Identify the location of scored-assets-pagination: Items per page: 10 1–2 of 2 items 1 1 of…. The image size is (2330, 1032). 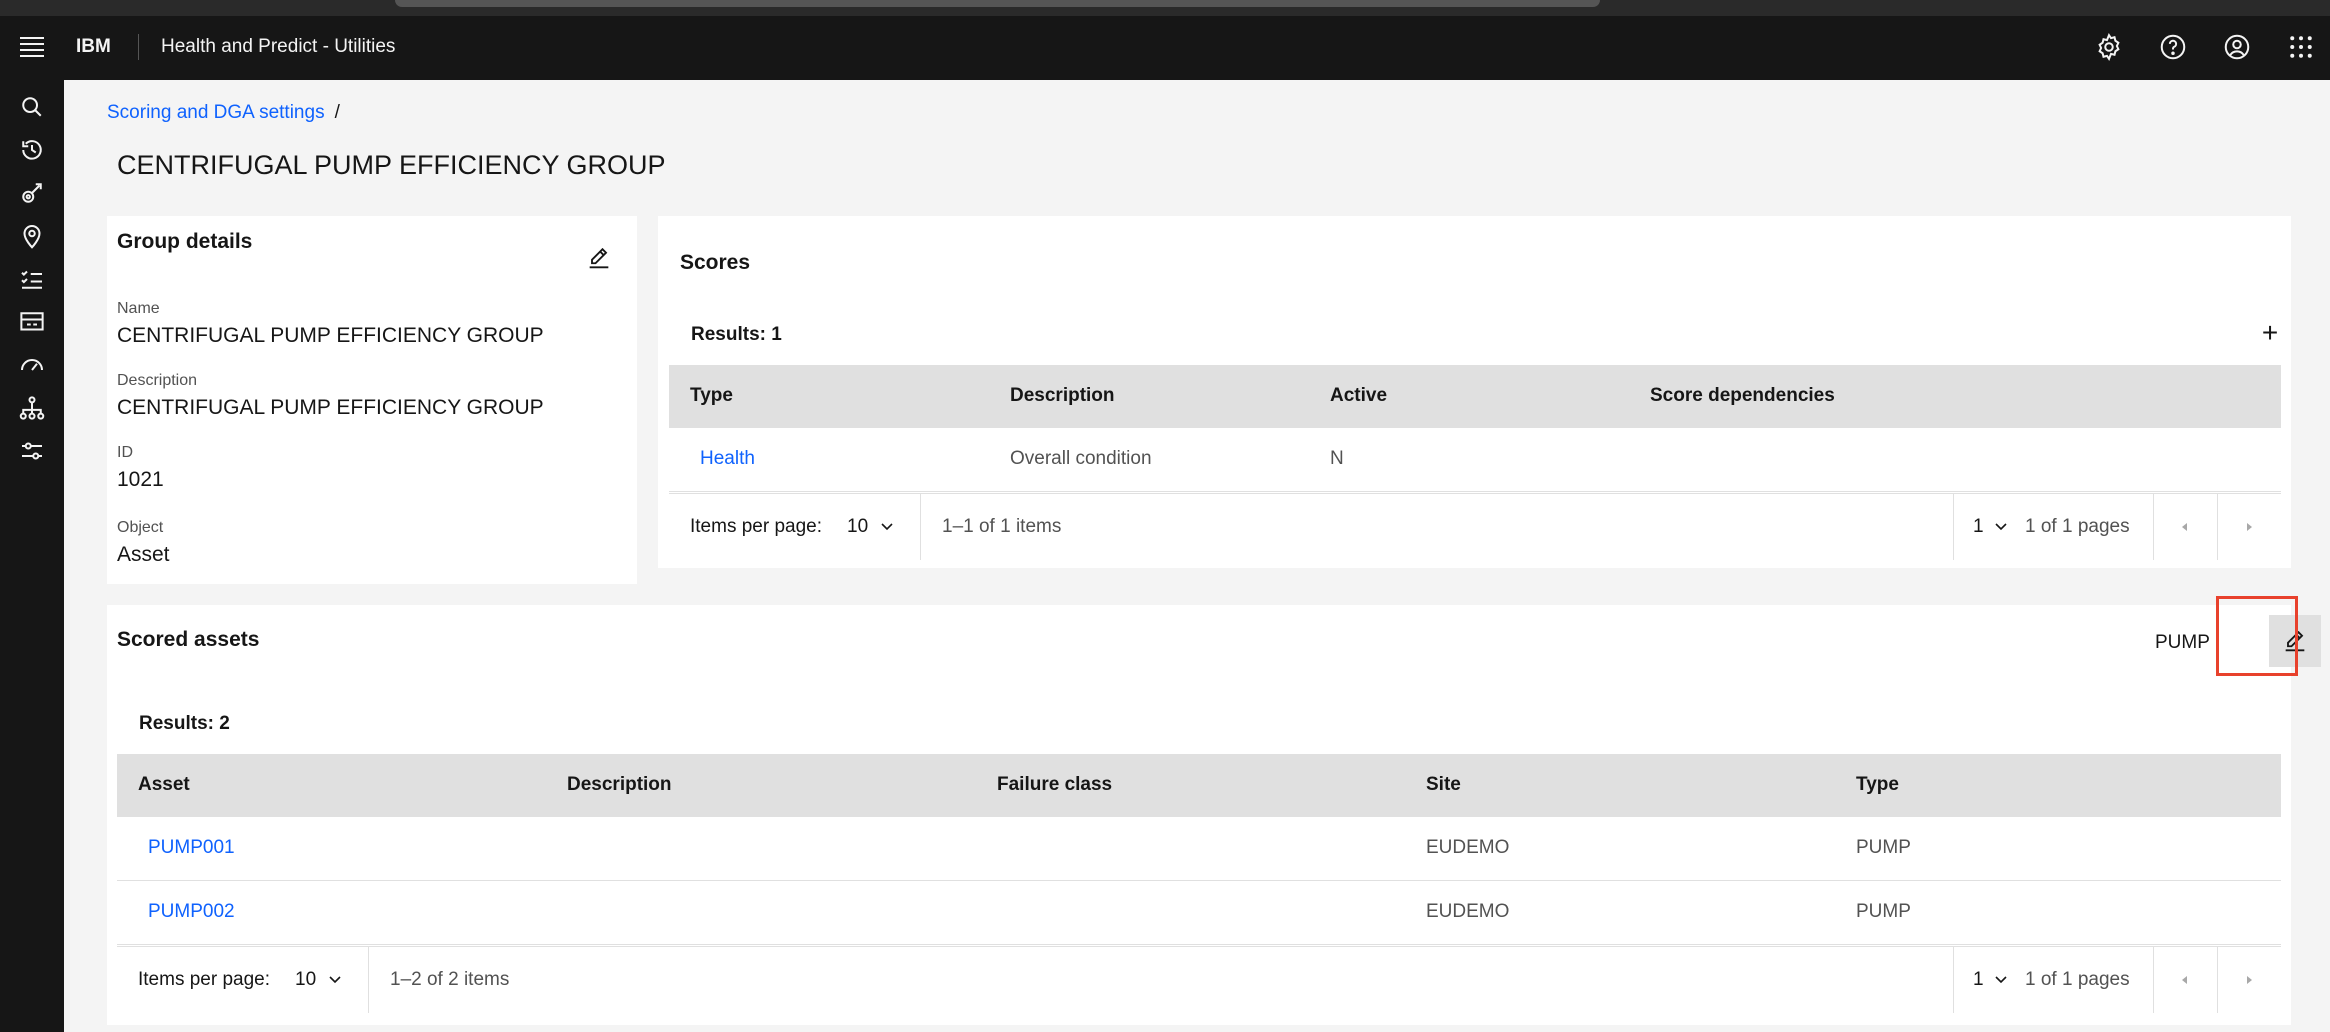
(1199, 979).